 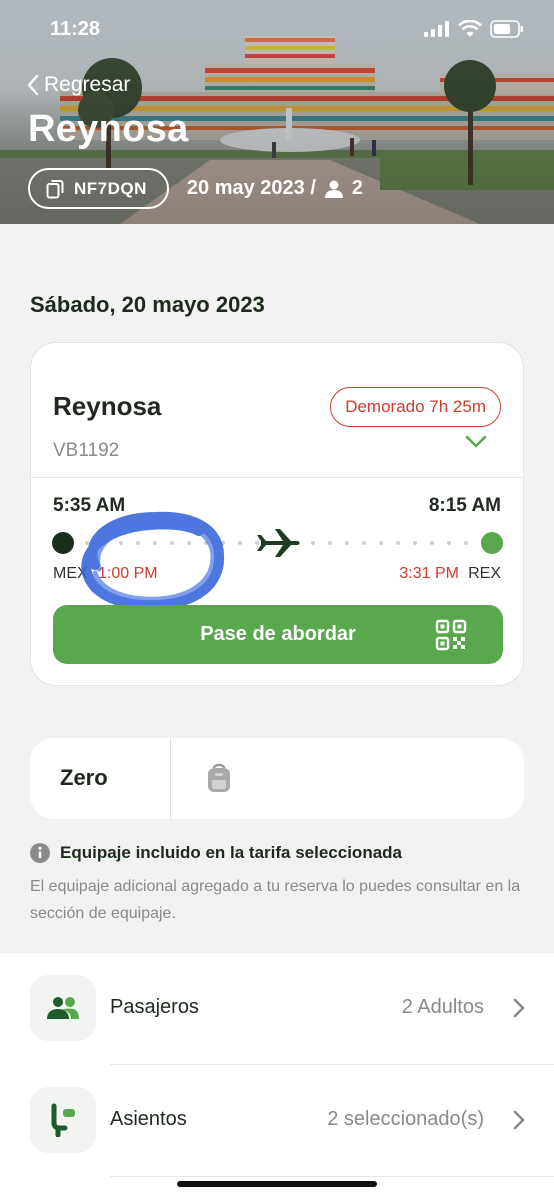 What do you see at coordinates (70, 573) in the screenshot?
I see `origin-code: MEX` at bounding box center [70, 573].